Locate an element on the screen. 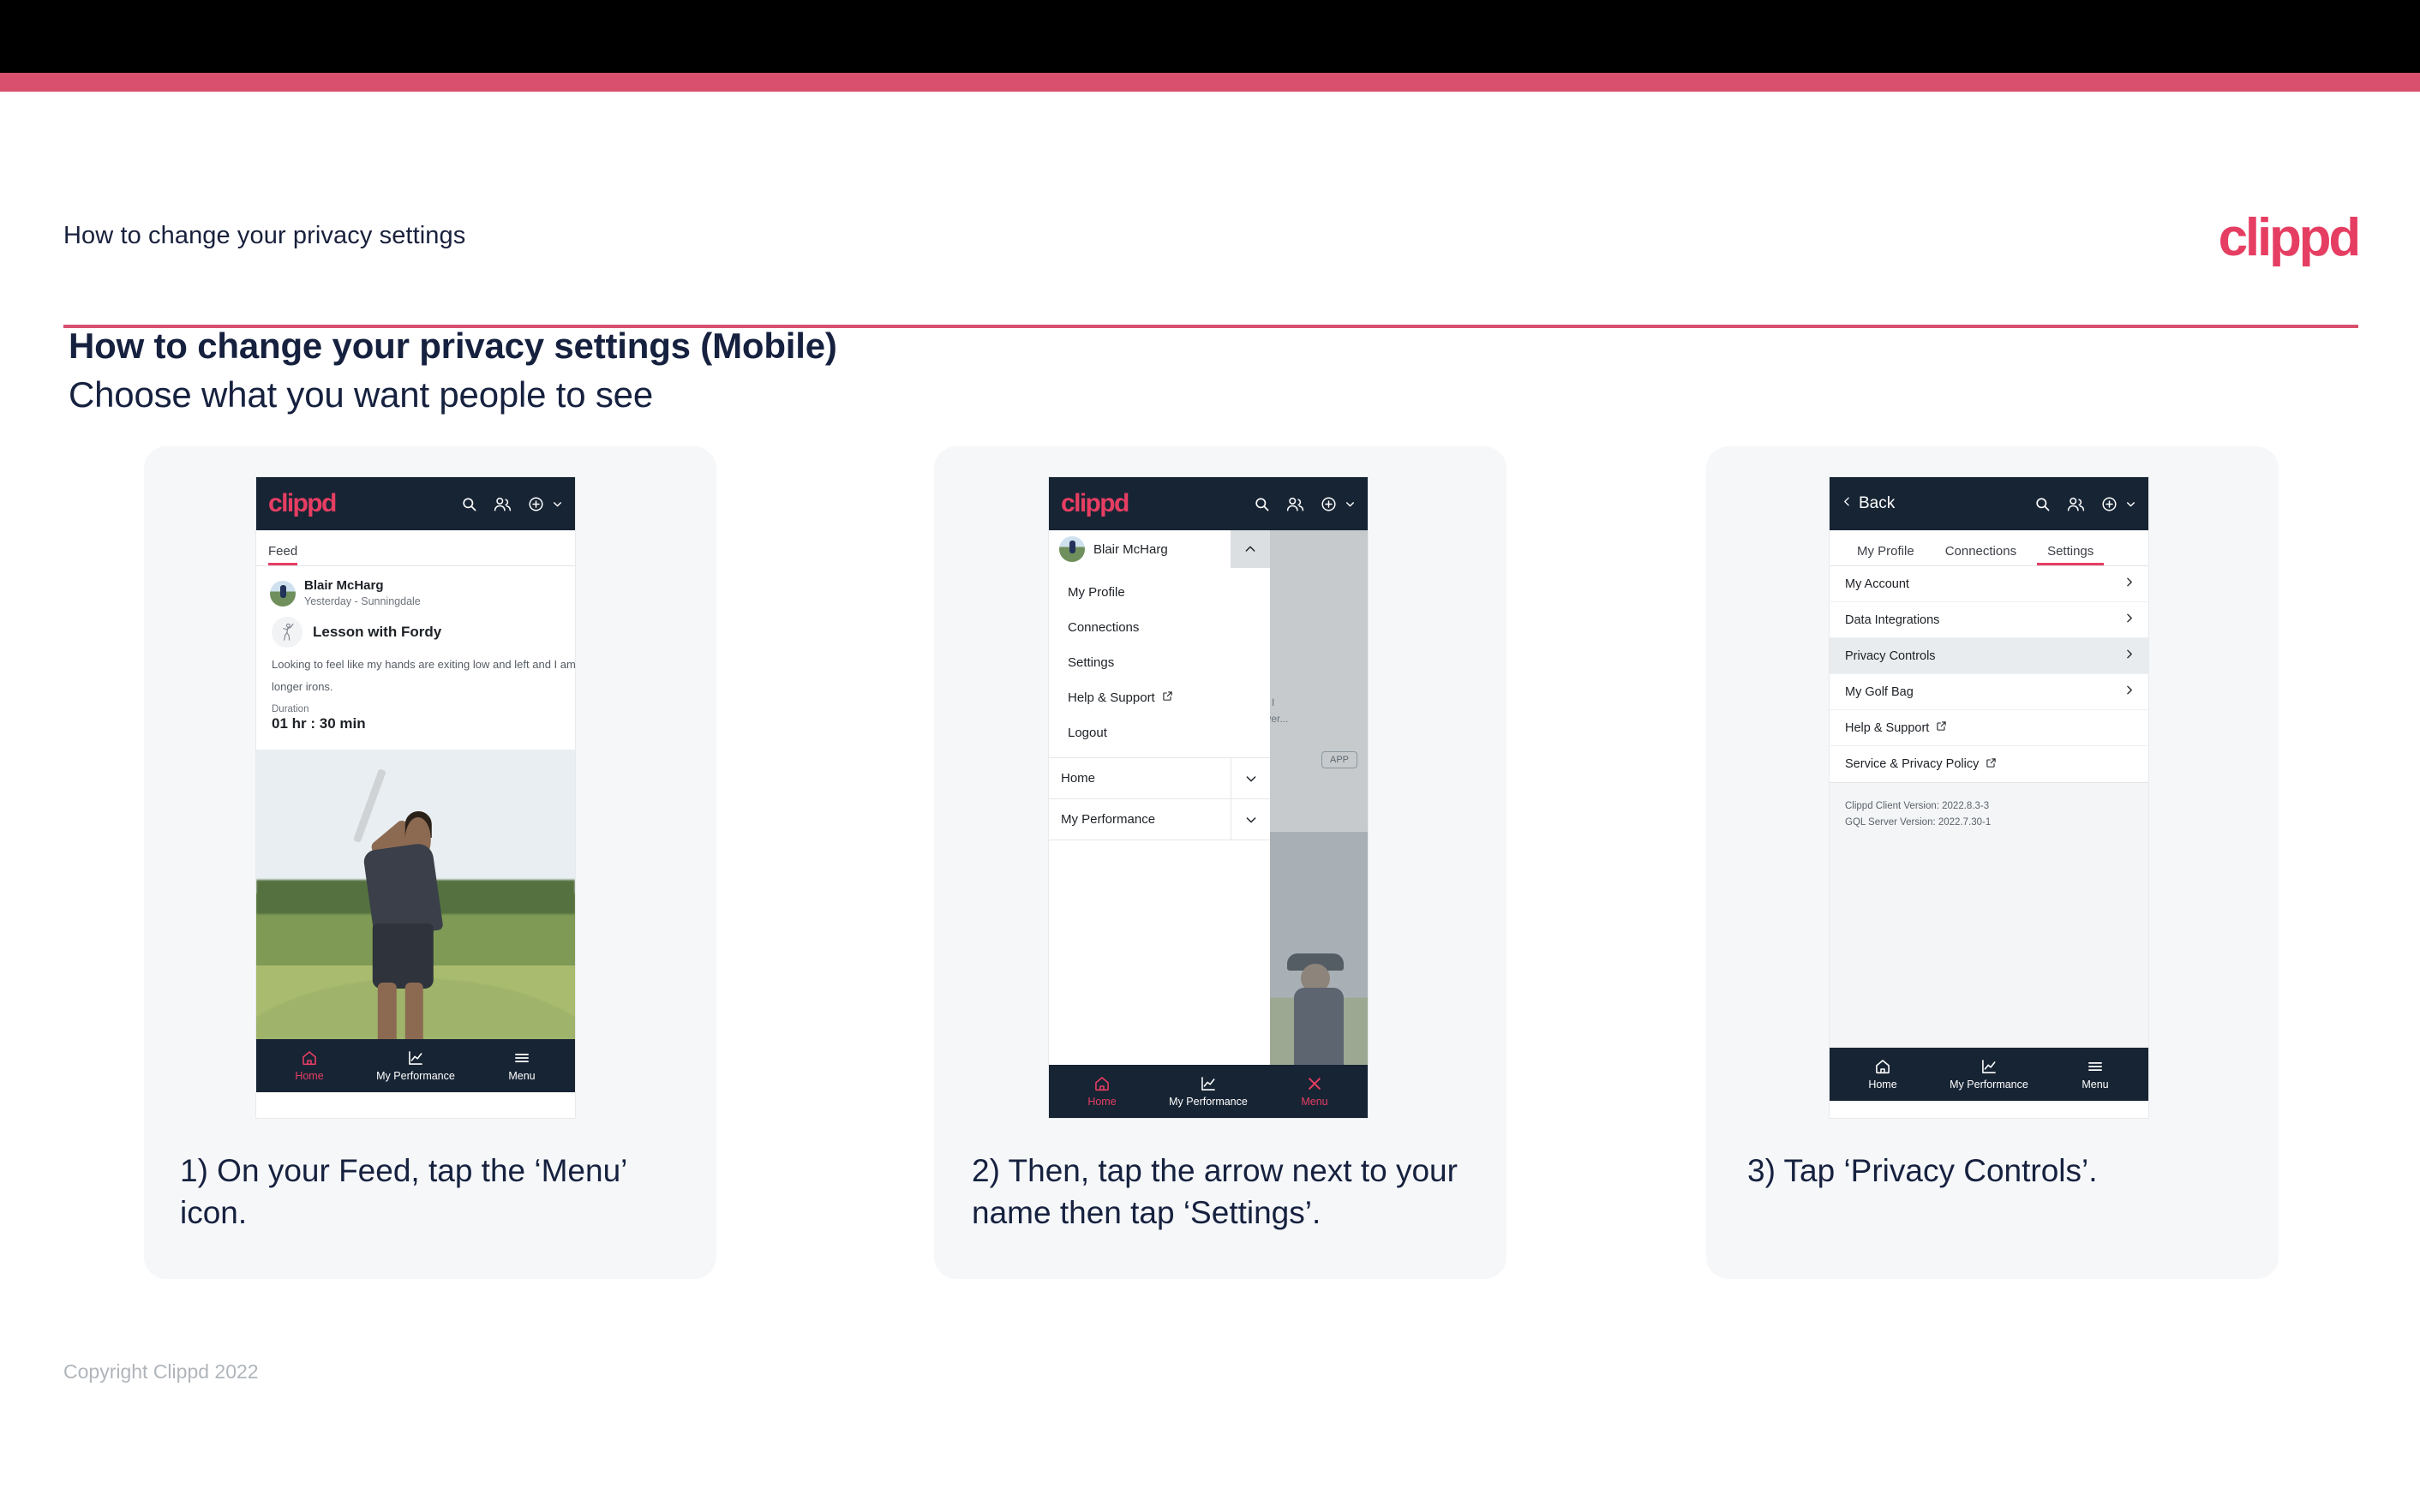  drawer-user-name: Blair McHarg is located at coordinates (1130, 549).